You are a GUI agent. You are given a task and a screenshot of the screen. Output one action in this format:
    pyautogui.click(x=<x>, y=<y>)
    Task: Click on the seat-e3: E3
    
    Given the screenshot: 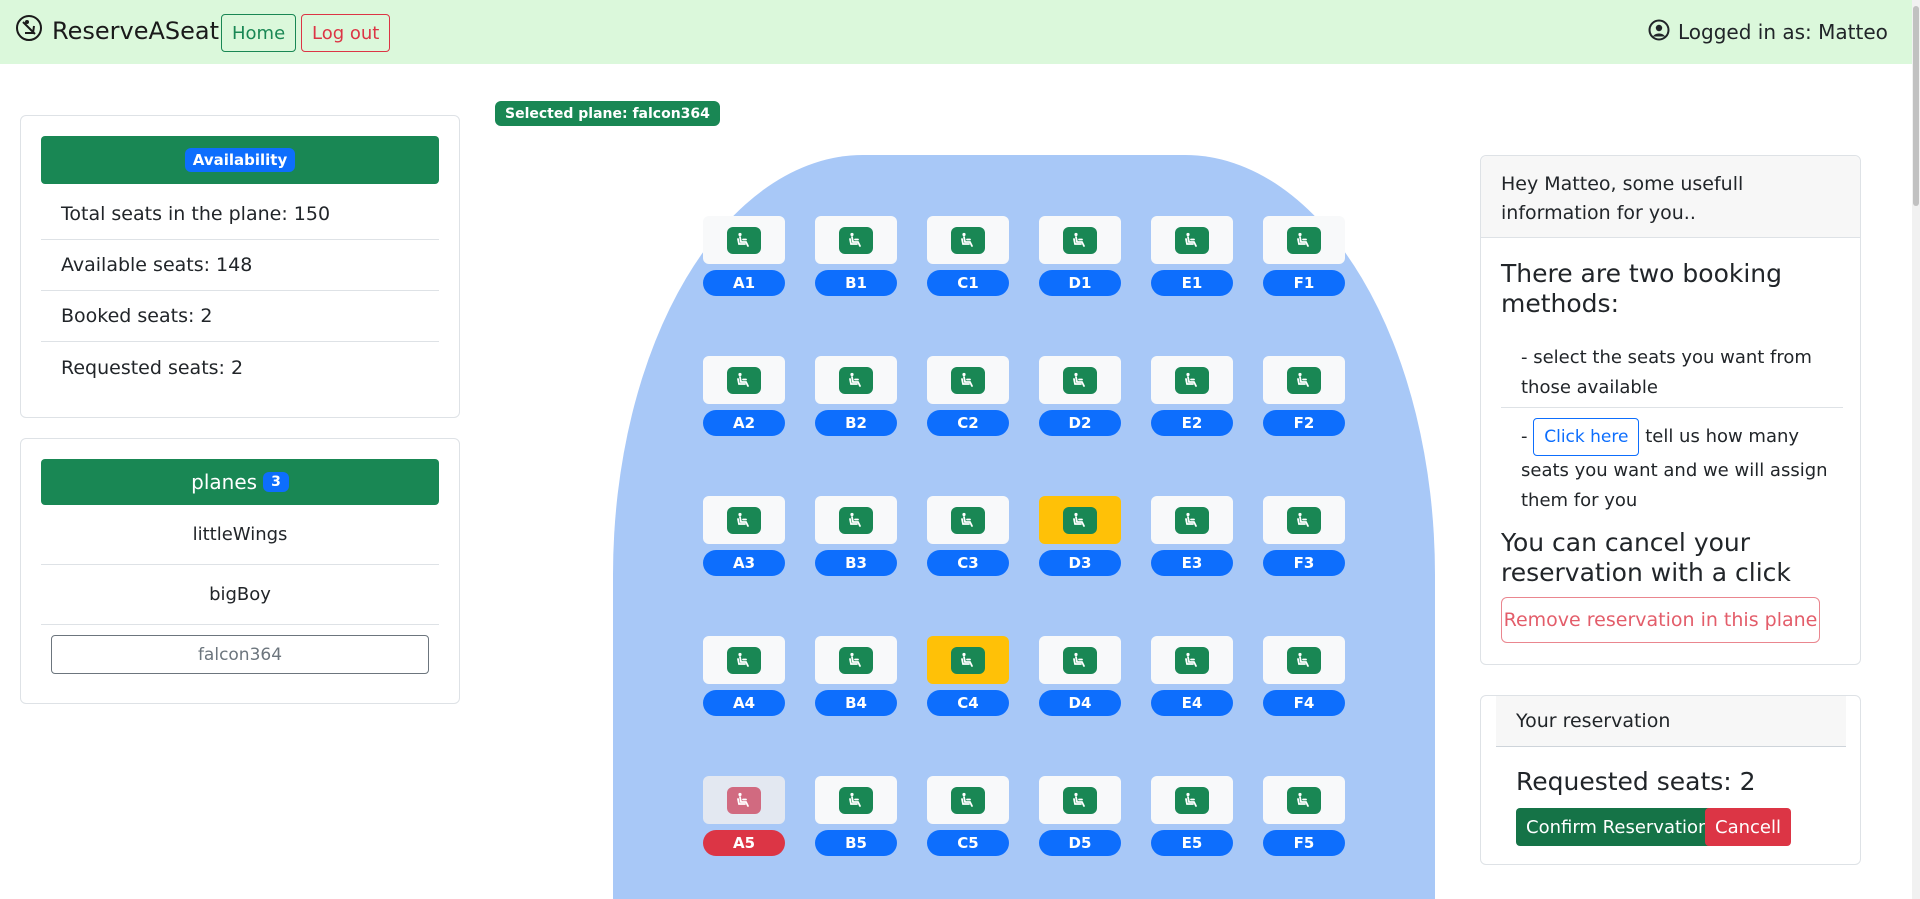 What is the action you would take?
    pyautogui.click(x=1192, y=536)
    